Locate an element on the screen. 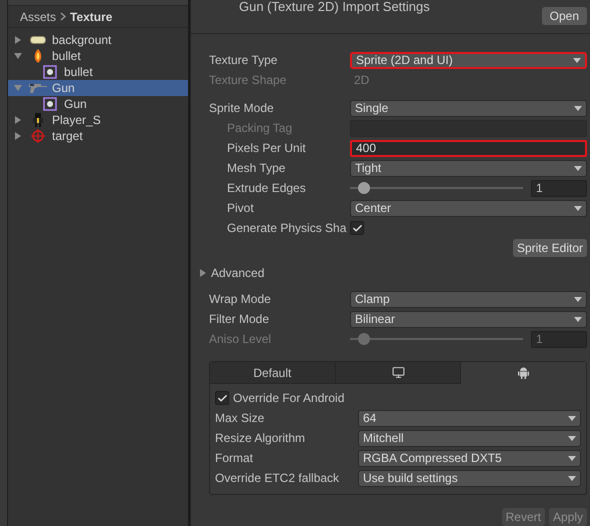 Image resolution: width=590 pixels, height=526 pixels. tree-item-label: target is located at coordinates (67, 136).